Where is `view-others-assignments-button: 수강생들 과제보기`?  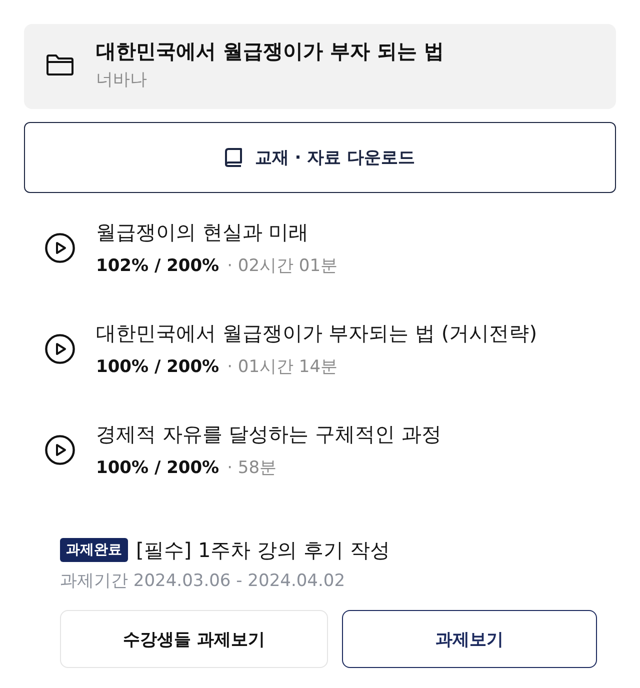
view-others-assignments-button: 수강생들 과제보기 is located at coordinates (194, 639).